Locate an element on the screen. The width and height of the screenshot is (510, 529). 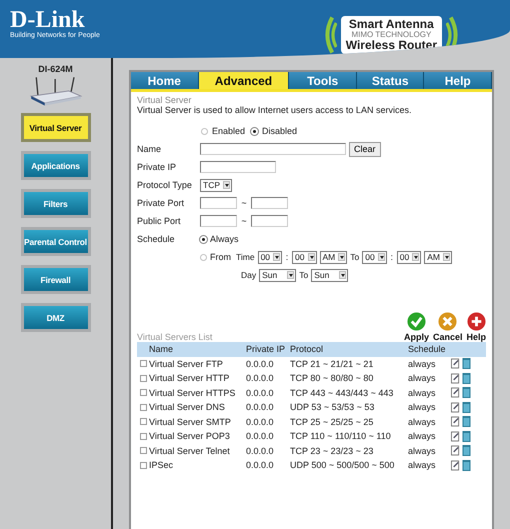
section-description: Virtual Server is used to allow Internet users access to LAN services. is located at coordinates (274, 110).